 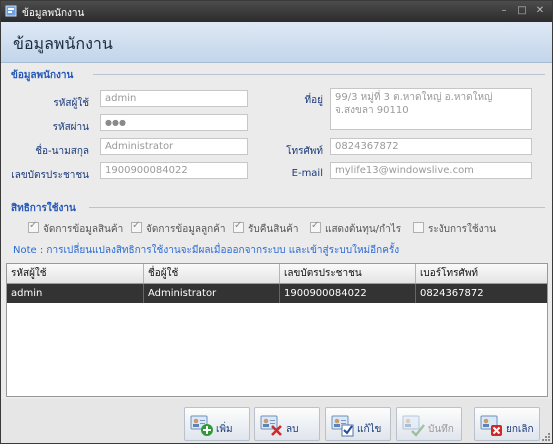 I want to click on delete-button: ลบ, so click(x=287, y=424).